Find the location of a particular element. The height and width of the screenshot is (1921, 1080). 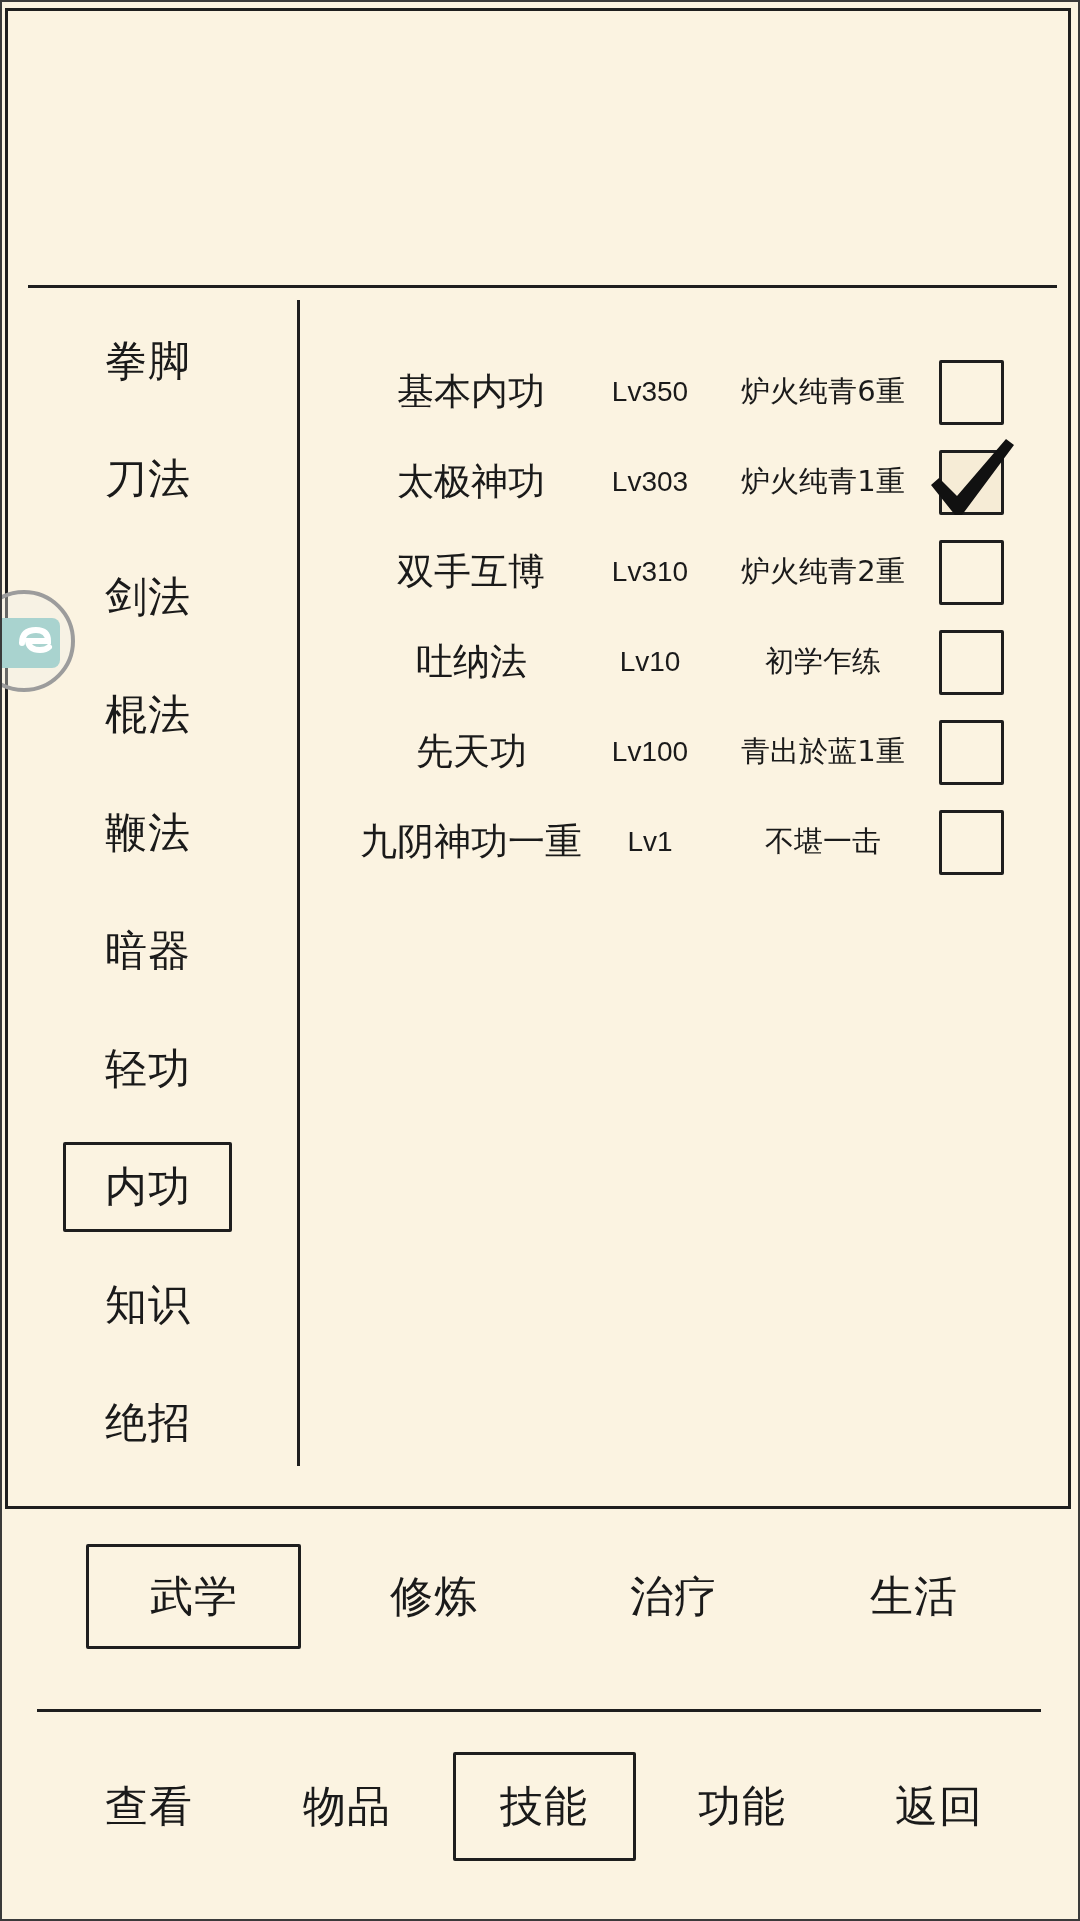

skill-level: Lv350 is located at coordinates (650, 392).